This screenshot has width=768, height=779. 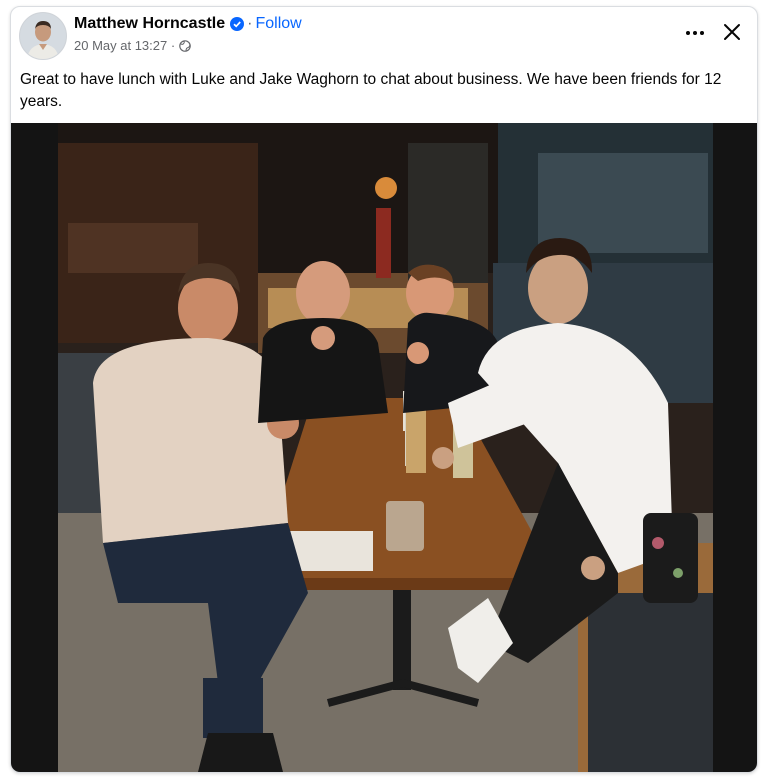 I want to click on author-name: Matthew Horncastle, so click(x=149, y=24).